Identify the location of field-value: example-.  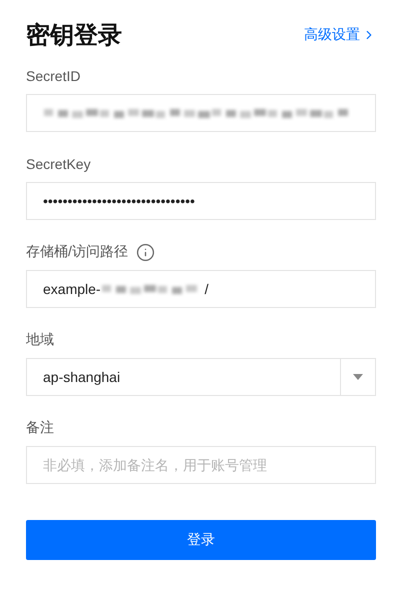
(72, 289).